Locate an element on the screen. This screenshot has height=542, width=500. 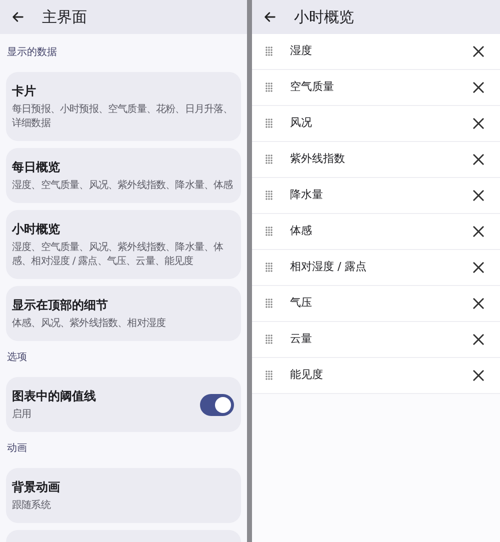
list-item-label: 湿度 is located at coordinates (301, 51).